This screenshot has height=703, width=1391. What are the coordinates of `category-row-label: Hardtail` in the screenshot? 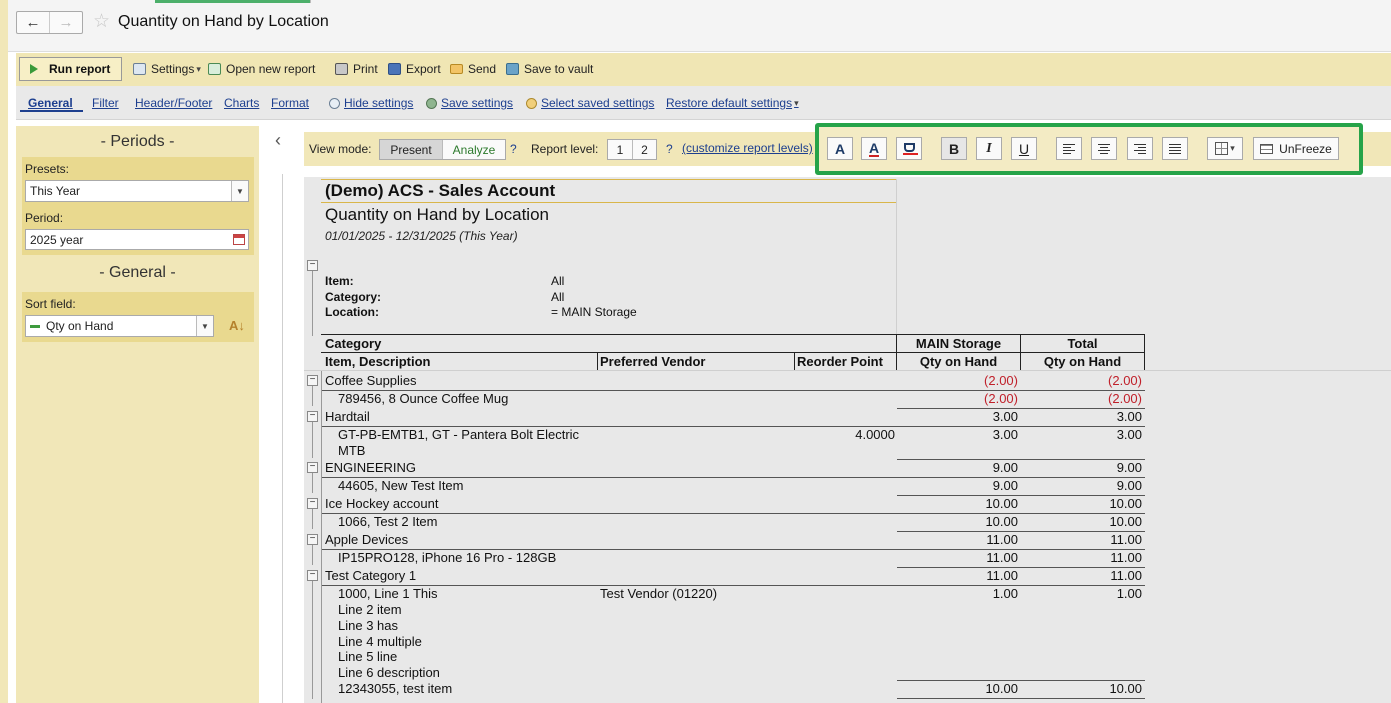 It's located at (347, 416).